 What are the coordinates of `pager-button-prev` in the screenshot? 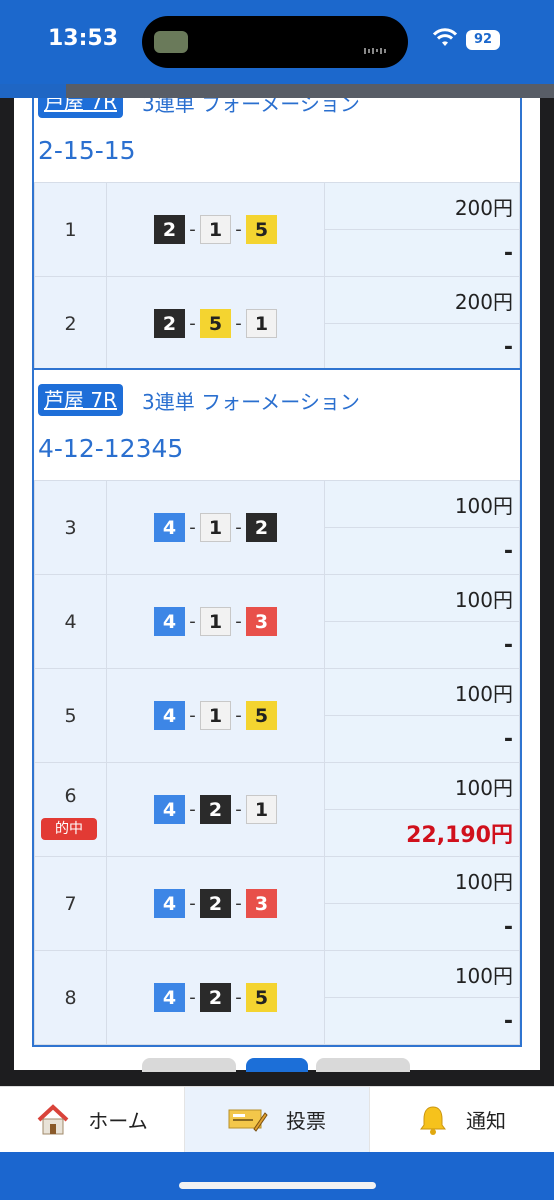 It's located at (189, 1065).